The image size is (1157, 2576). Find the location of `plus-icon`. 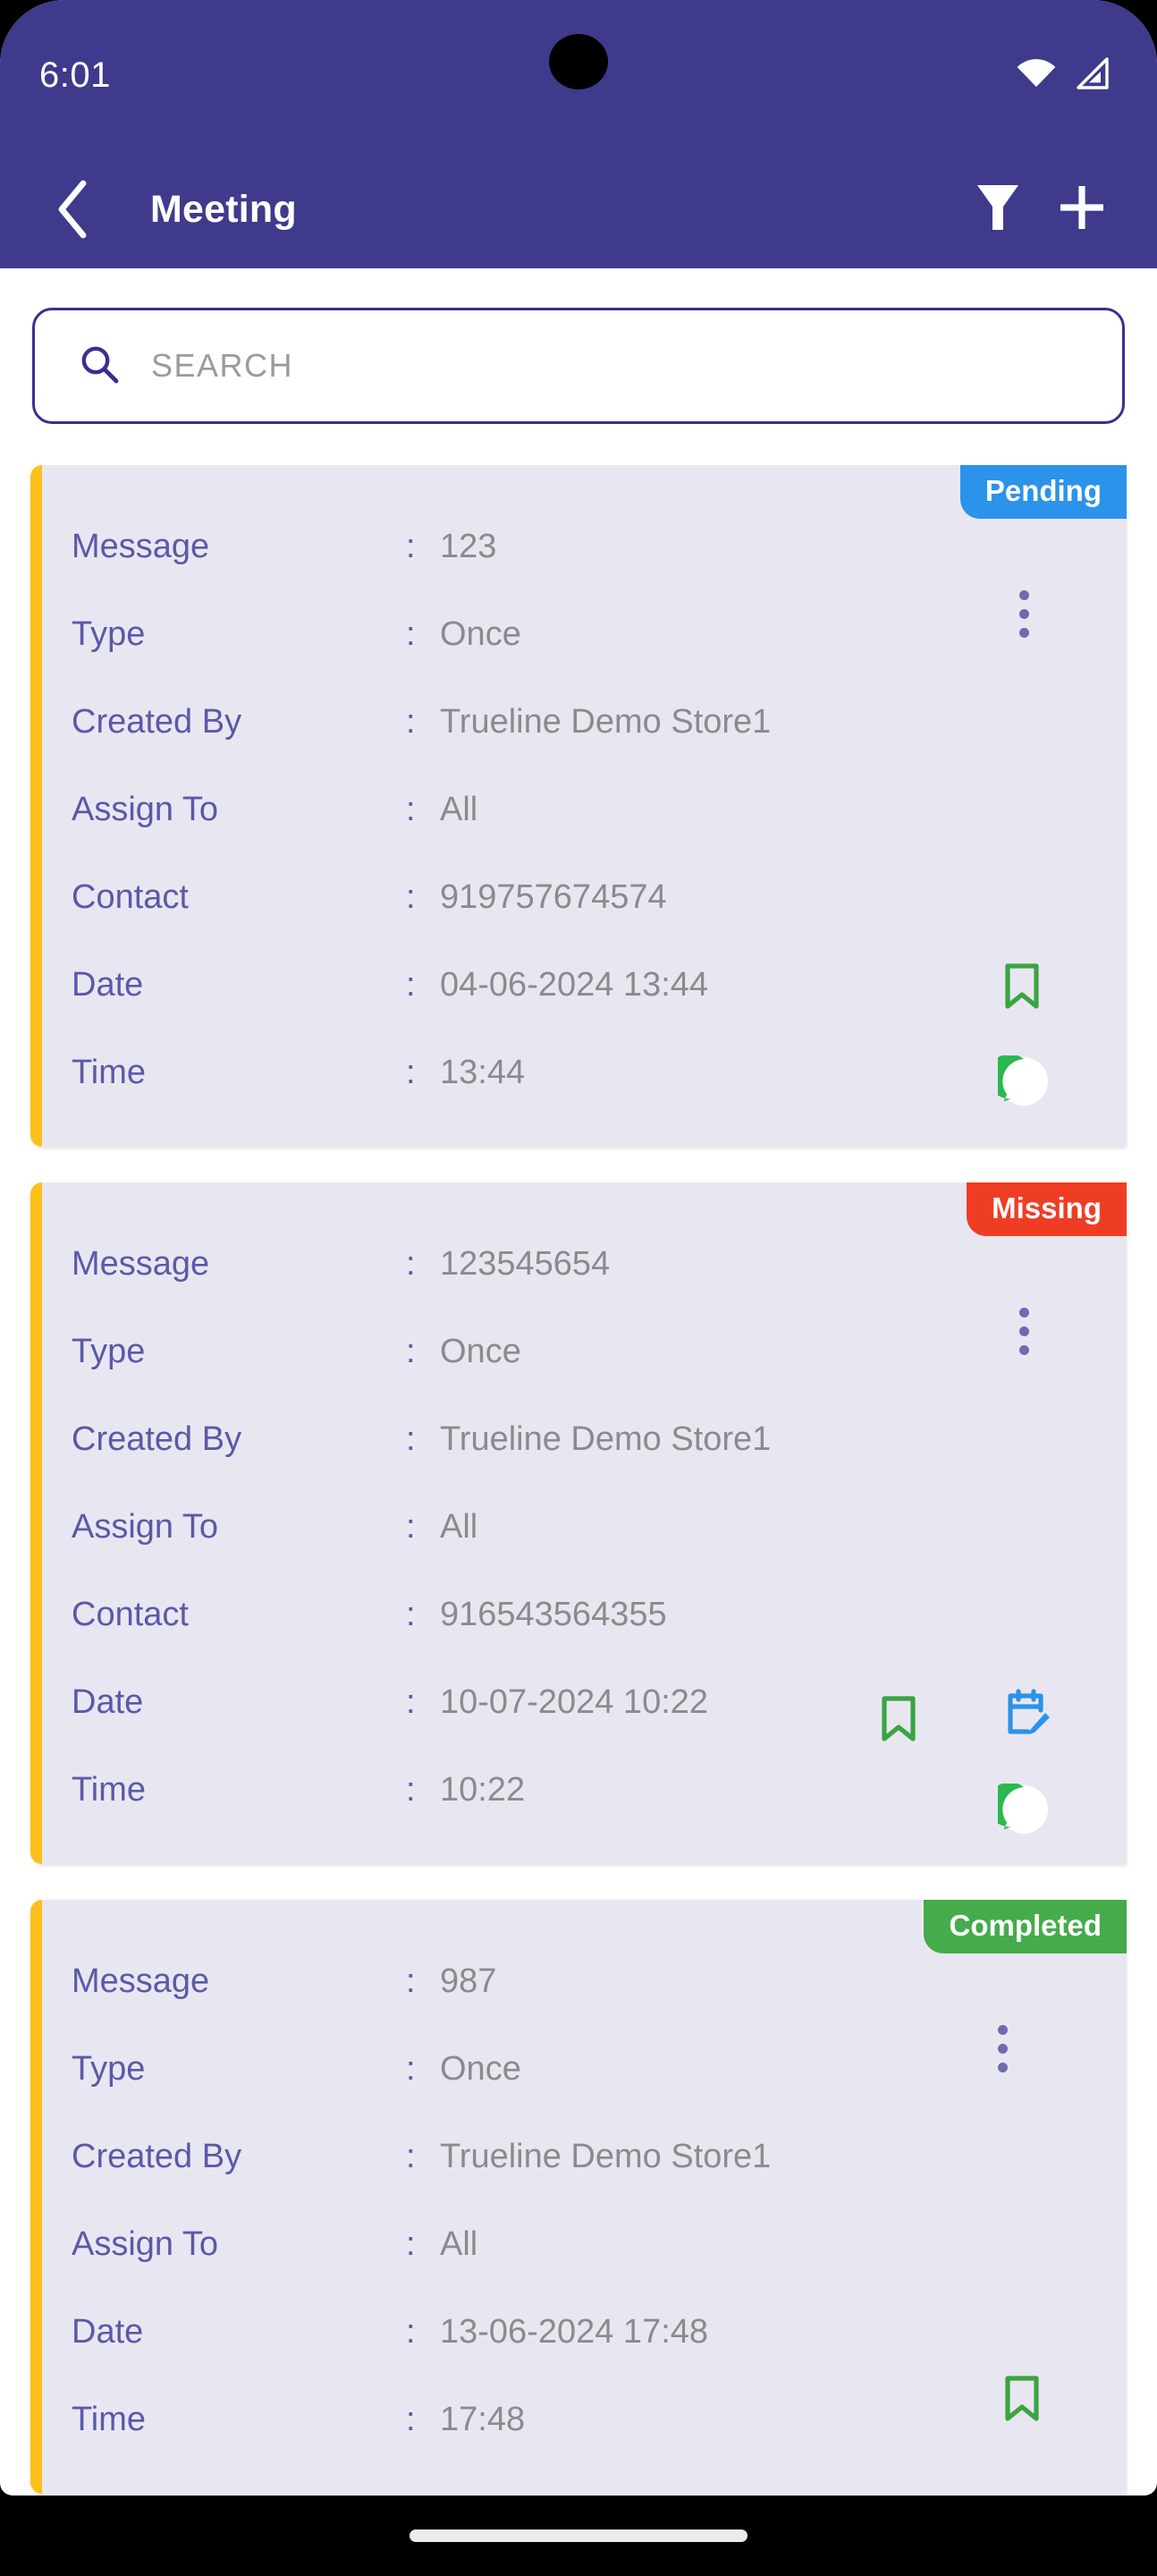

plus-icon is located at coordinates (1082, 210).